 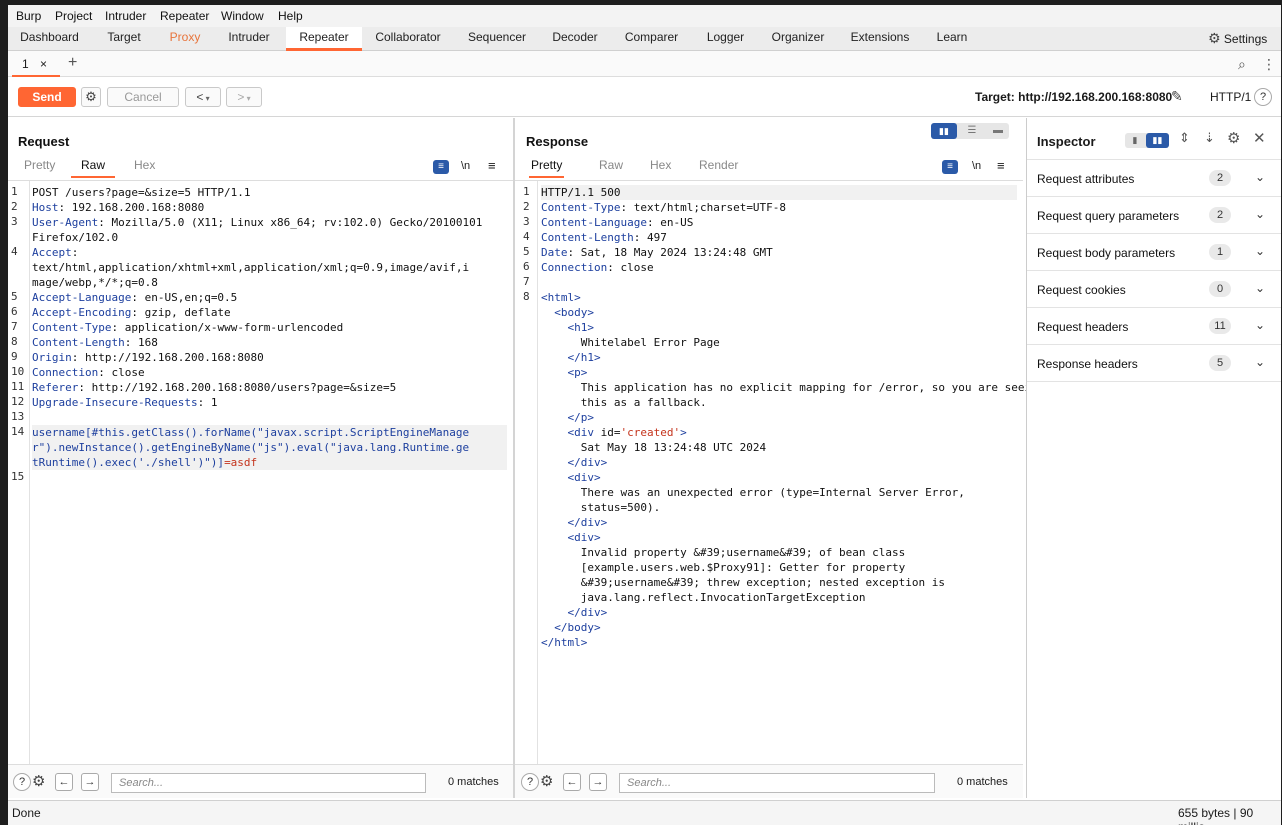 What do you see at coordinates (1154, 178) in the screenshot?
I see `inspector-section: Request attributes 2 ⌄` at bounding box center [1154, 178].